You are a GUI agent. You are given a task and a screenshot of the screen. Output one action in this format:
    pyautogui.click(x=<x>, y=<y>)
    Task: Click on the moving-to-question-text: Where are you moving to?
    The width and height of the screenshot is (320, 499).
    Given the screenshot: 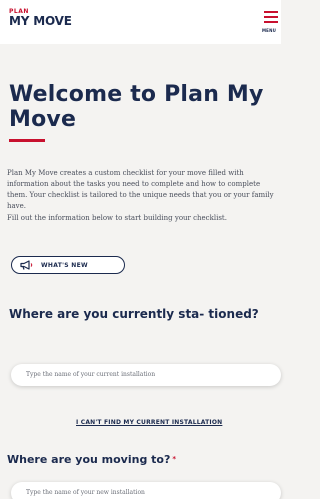 What is the action you would take?
    pyautogui.click(x=89, y=459)
    